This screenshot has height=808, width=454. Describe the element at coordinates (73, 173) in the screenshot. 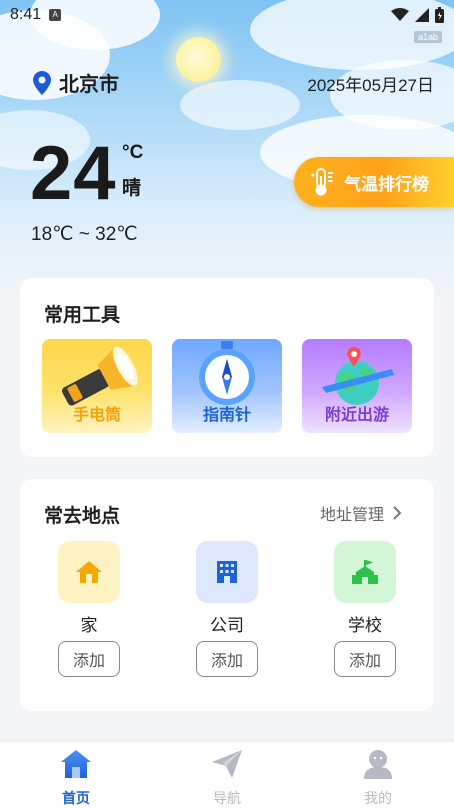

I see `current-temperature: 24` at that location.